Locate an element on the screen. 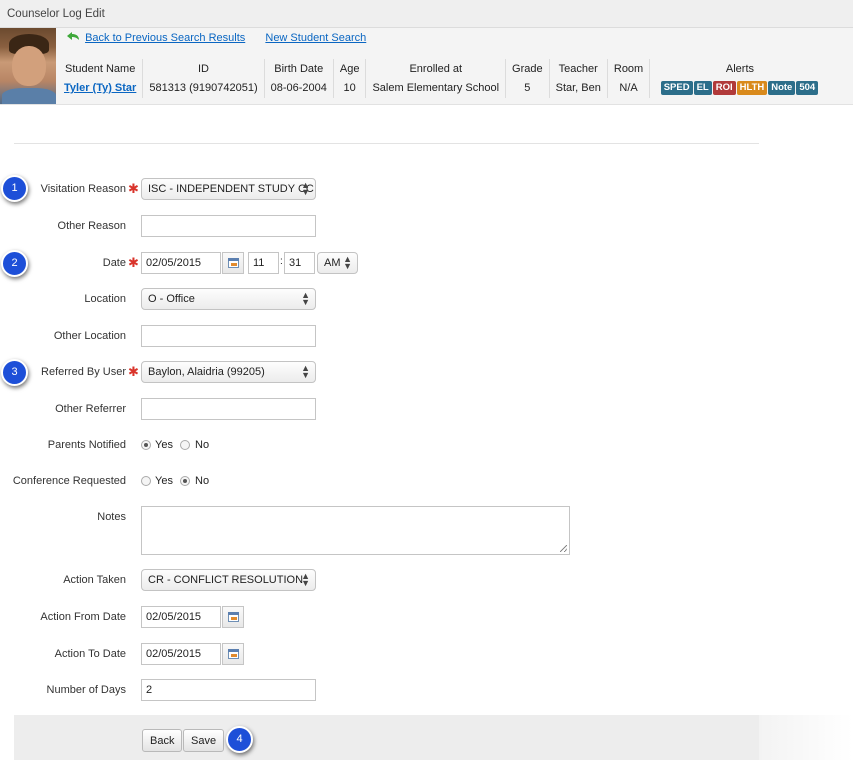 The image size is (853, 760). hour-input: 11 is located at coordinates (263, 263).